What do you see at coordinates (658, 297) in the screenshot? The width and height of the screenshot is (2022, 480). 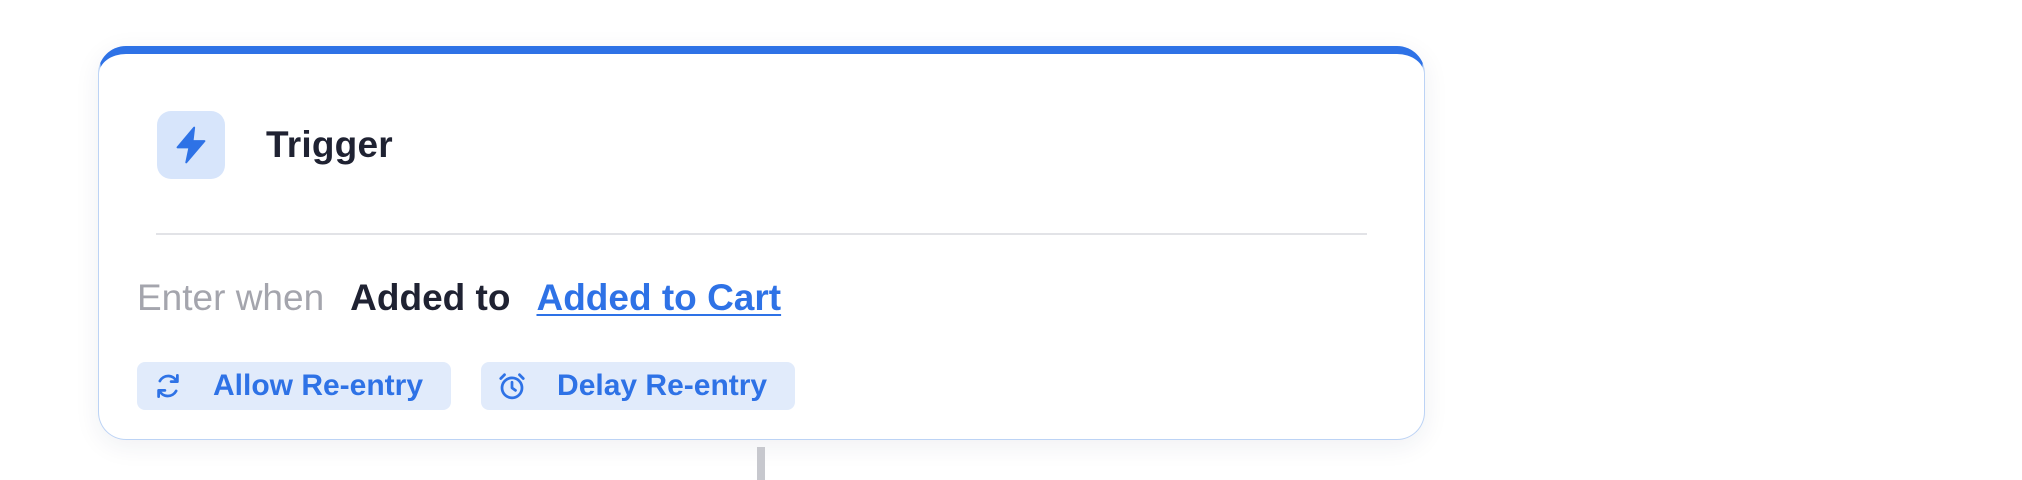 I see `condition-target-link: Added to Cart` at bounding box center [658, 297].